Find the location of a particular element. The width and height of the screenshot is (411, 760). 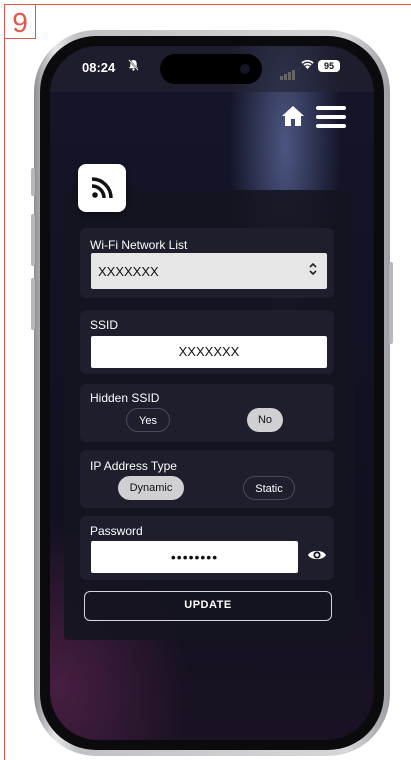

wifi-list-label: Wi-Fi Network List is located at coordinates (139, 245).